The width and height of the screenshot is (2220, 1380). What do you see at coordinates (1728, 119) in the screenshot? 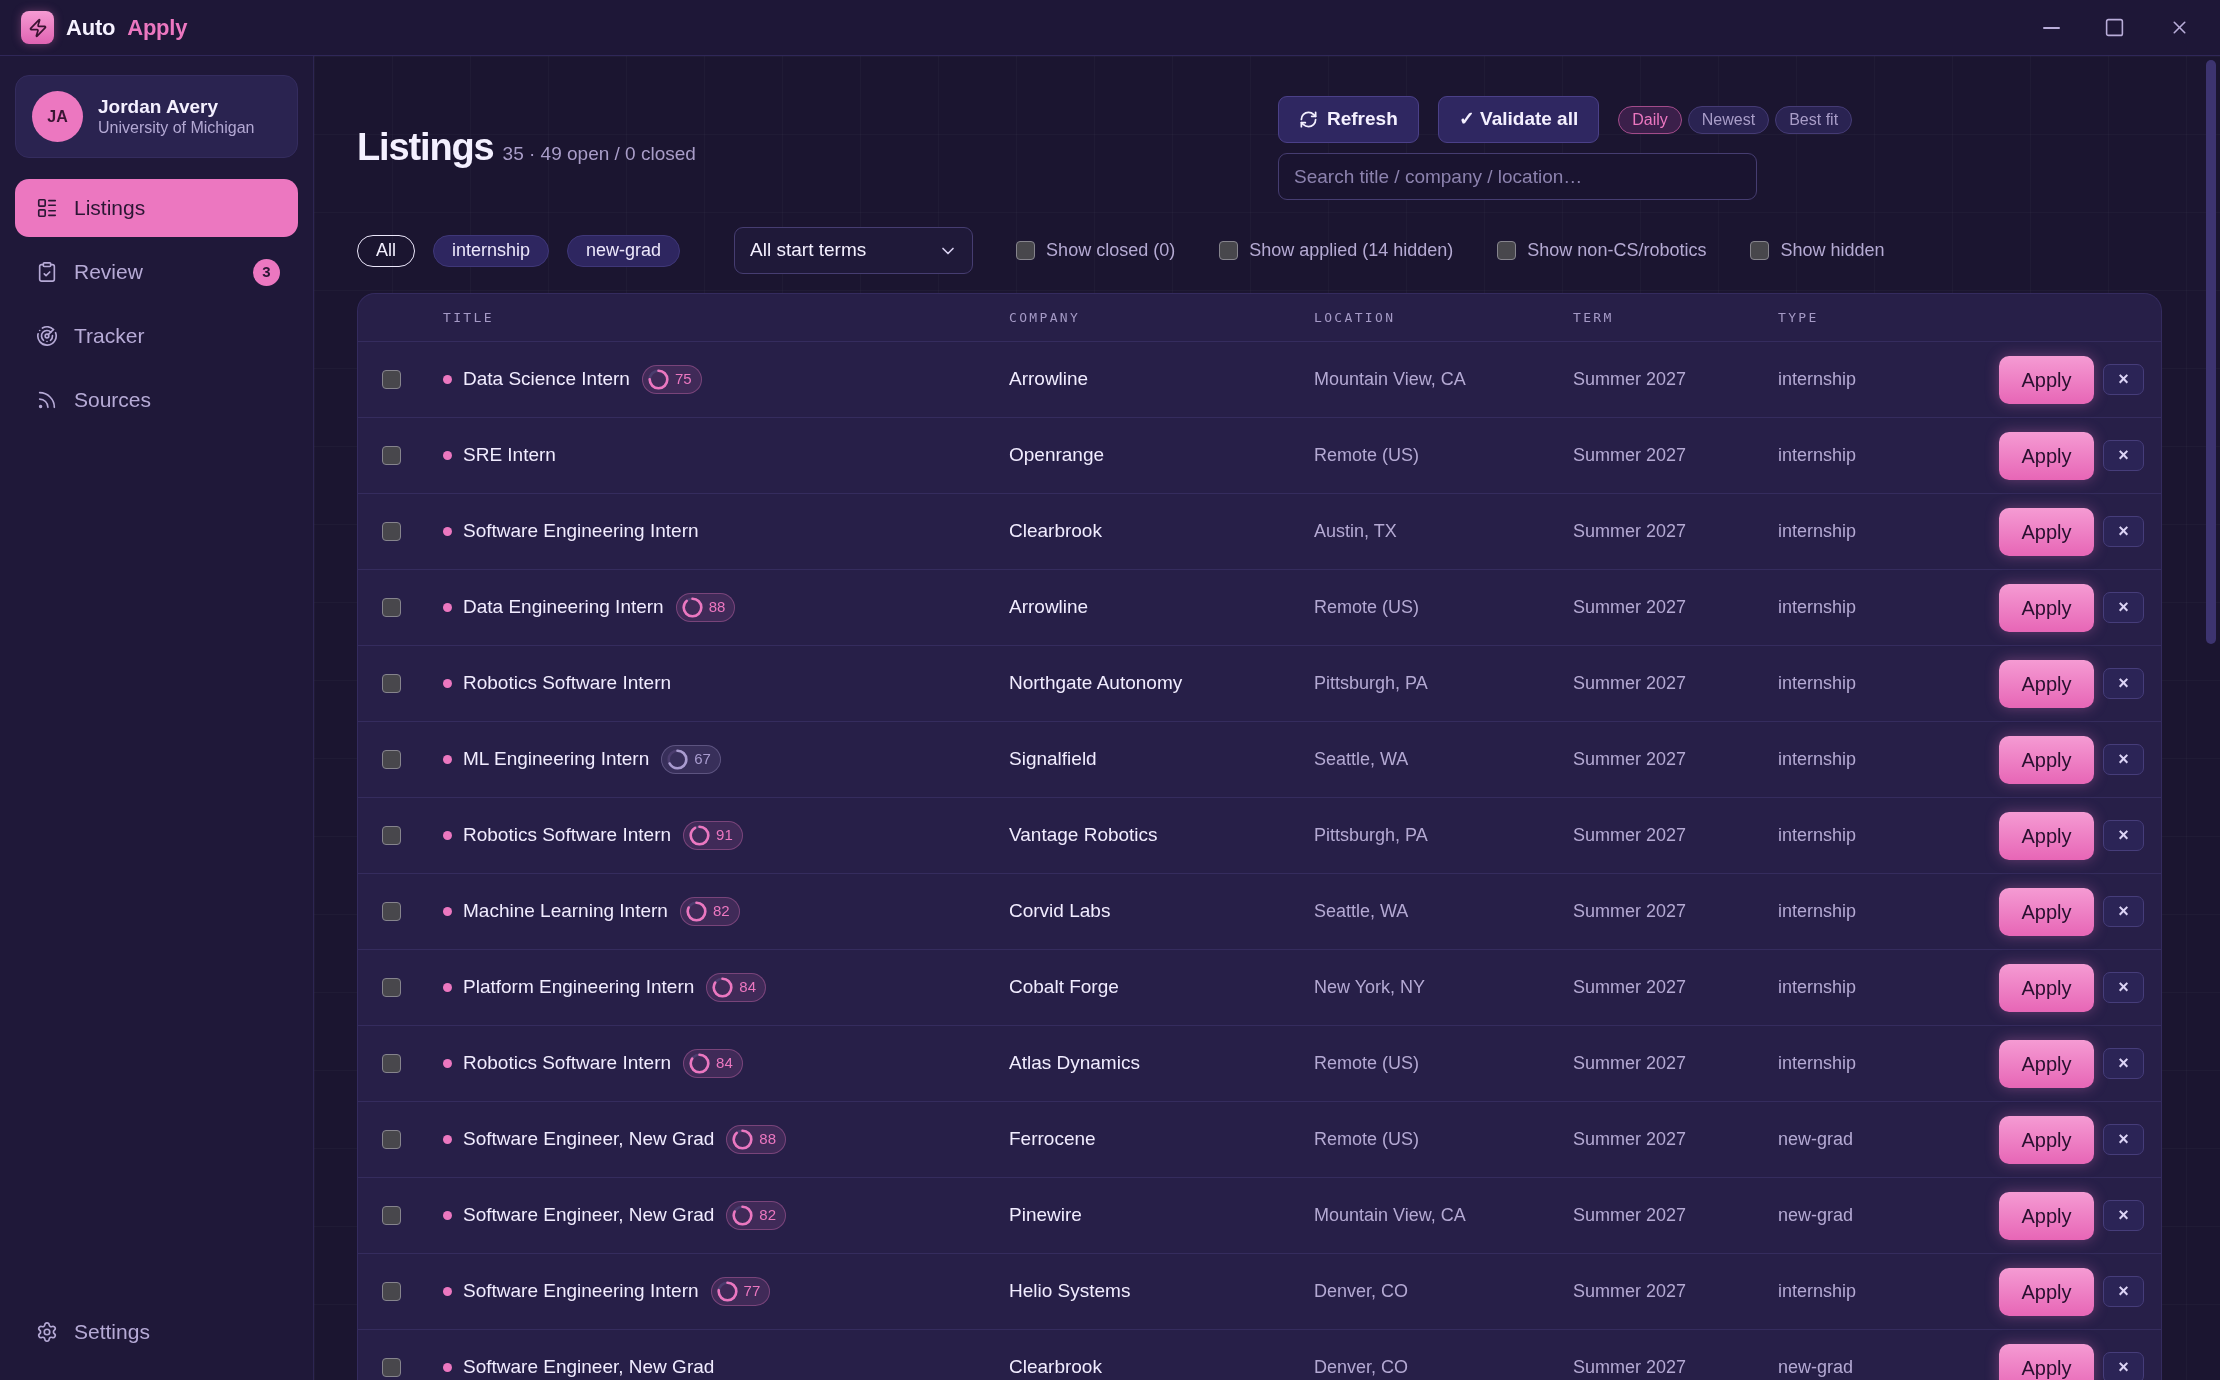
I see `sort-chip: Newest` at bounding box center [1728, 119].